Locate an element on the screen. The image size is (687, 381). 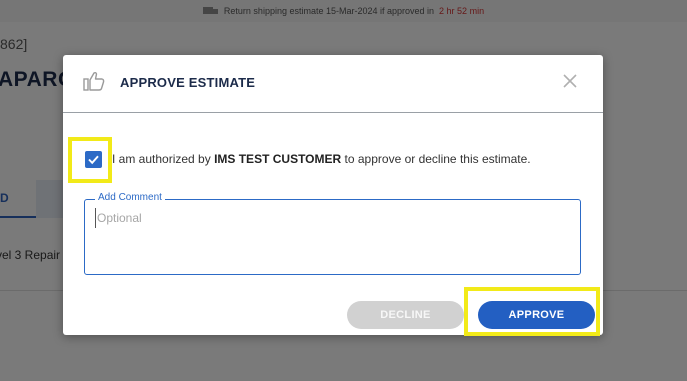
decline-button: DECLINE is located at coordinates (405, 315).